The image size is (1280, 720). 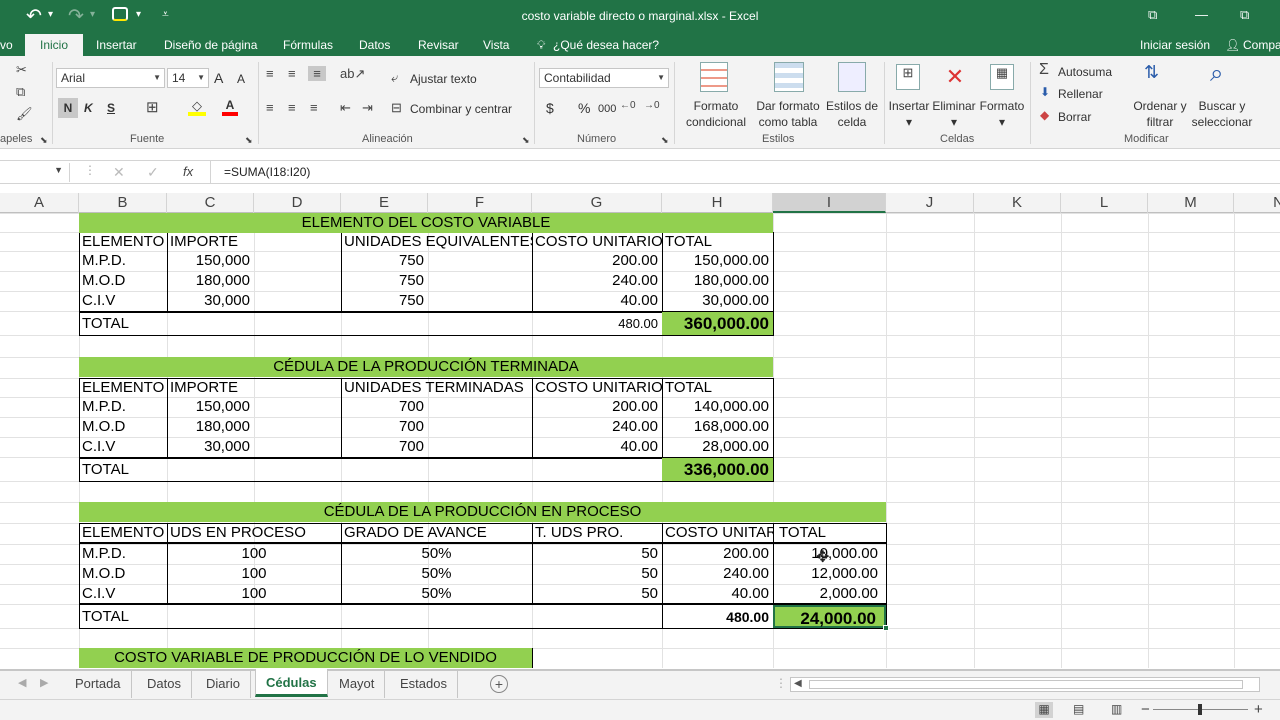 What do you see at coordinates (716, 114) in the screenshot?
I see `conditional-format-button: Formato condicional` at bounding box center [716, 114].